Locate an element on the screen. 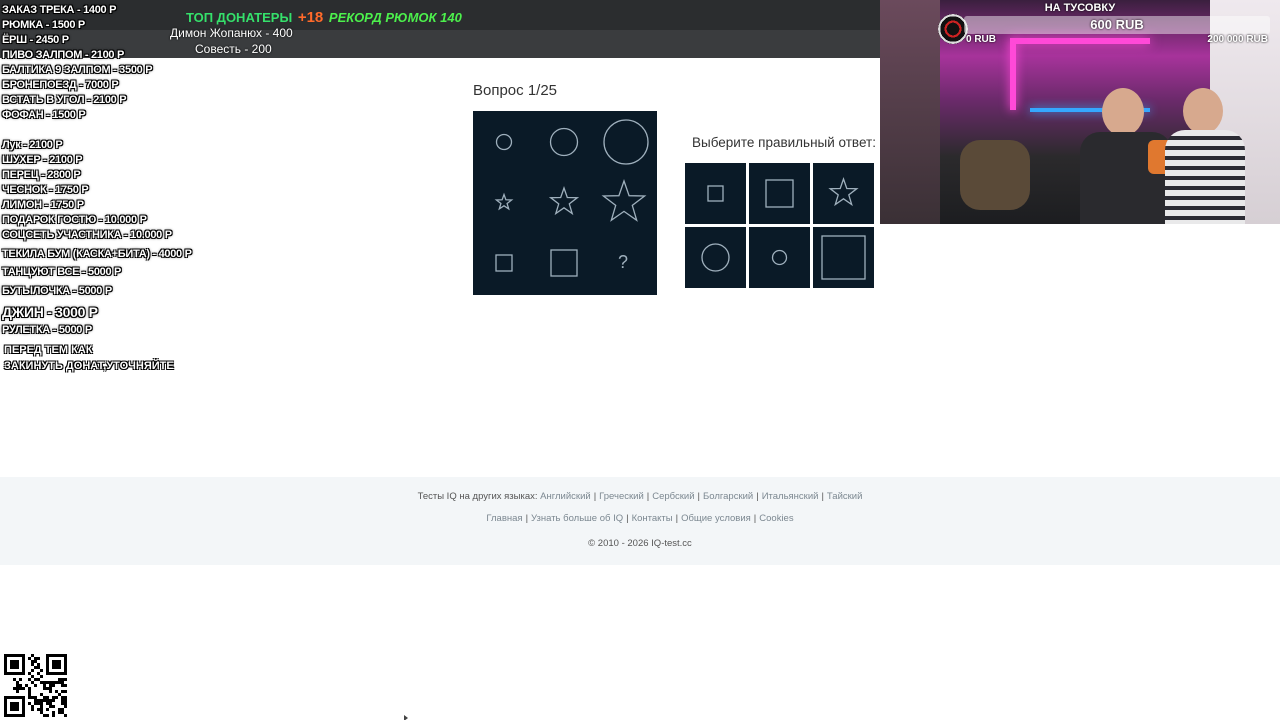 This screenshot has width=1280, height=720. matrix-cell-small-circle is located at coordinates (504, 142).